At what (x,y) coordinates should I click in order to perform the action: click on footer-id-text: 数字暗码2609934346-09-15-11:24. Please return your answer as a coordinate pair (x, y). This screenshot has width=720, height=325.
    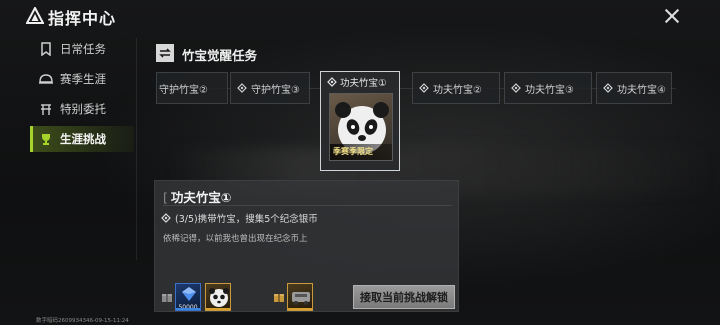
    Looking at the image, I should click on (82, 321).